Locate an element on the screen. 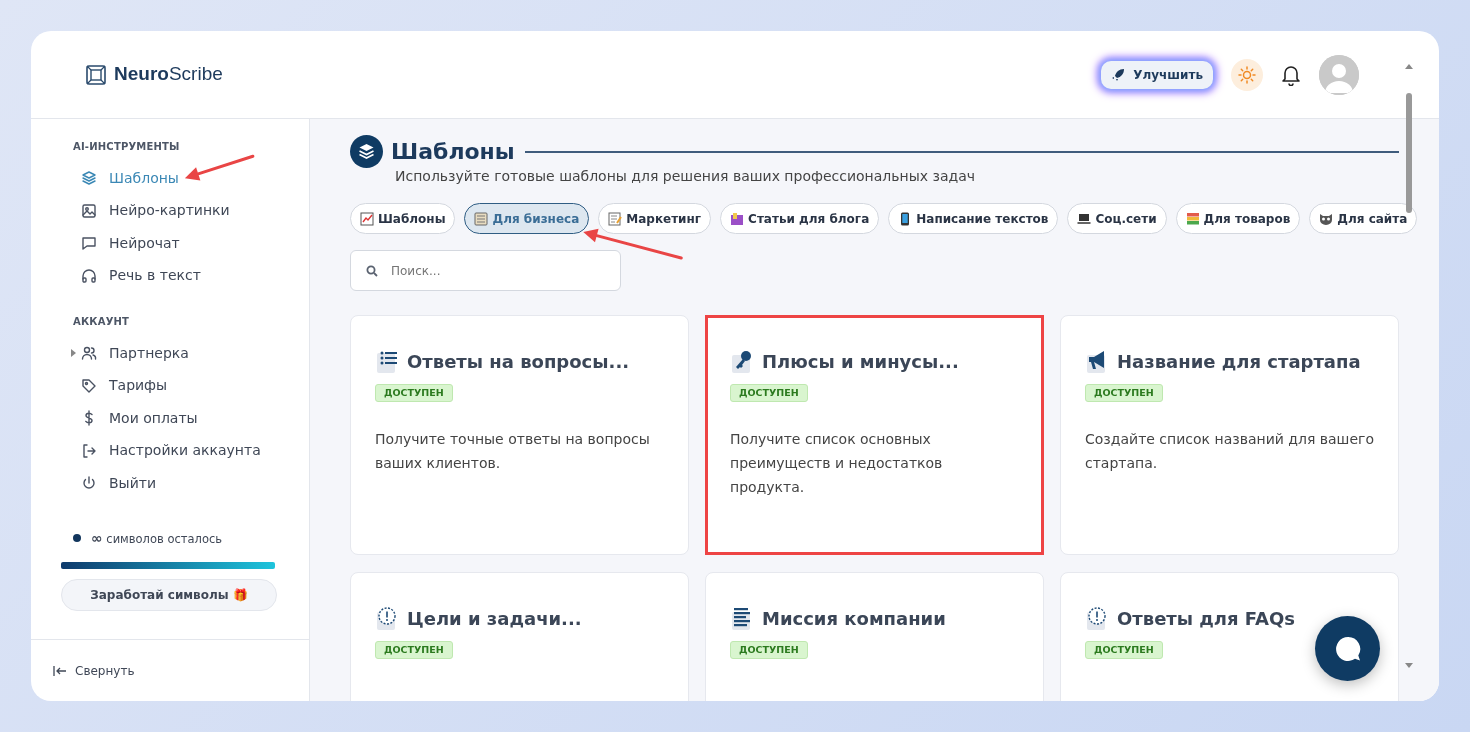 The height and width of the screenshot is (732, 1470). chat-icon is located at coordinates (89, 243).